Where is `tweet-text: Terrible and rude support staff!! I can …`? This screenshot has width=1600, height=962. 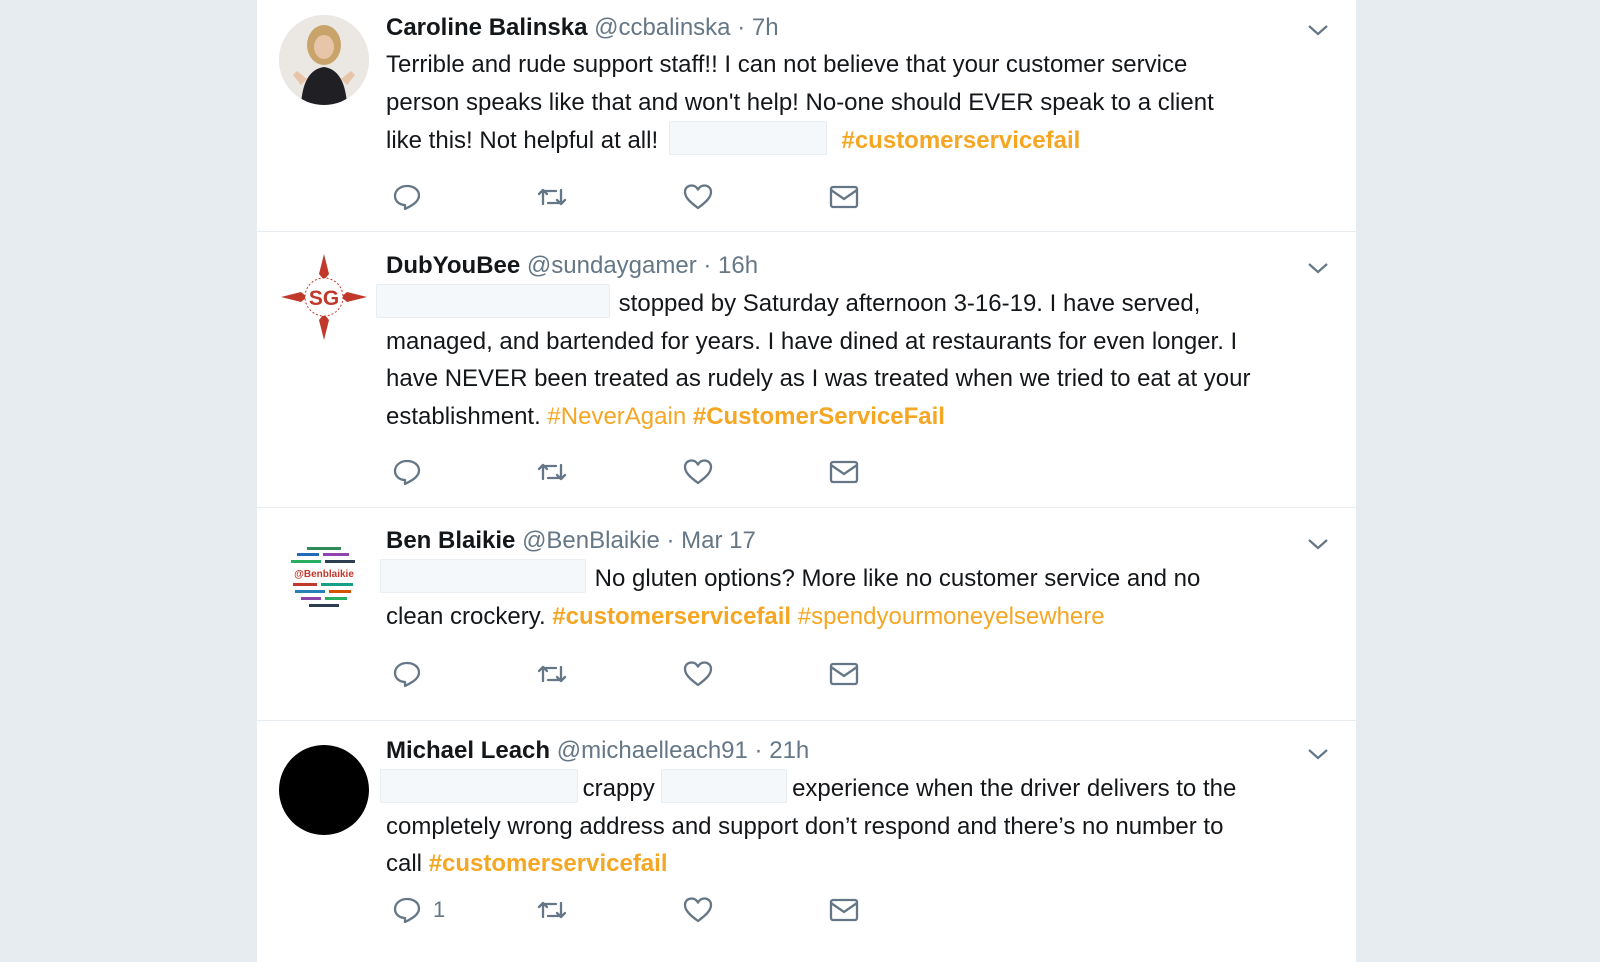 tweet-text: Terrible and rude support staff!! I can … is located at coordinates (861, 103).